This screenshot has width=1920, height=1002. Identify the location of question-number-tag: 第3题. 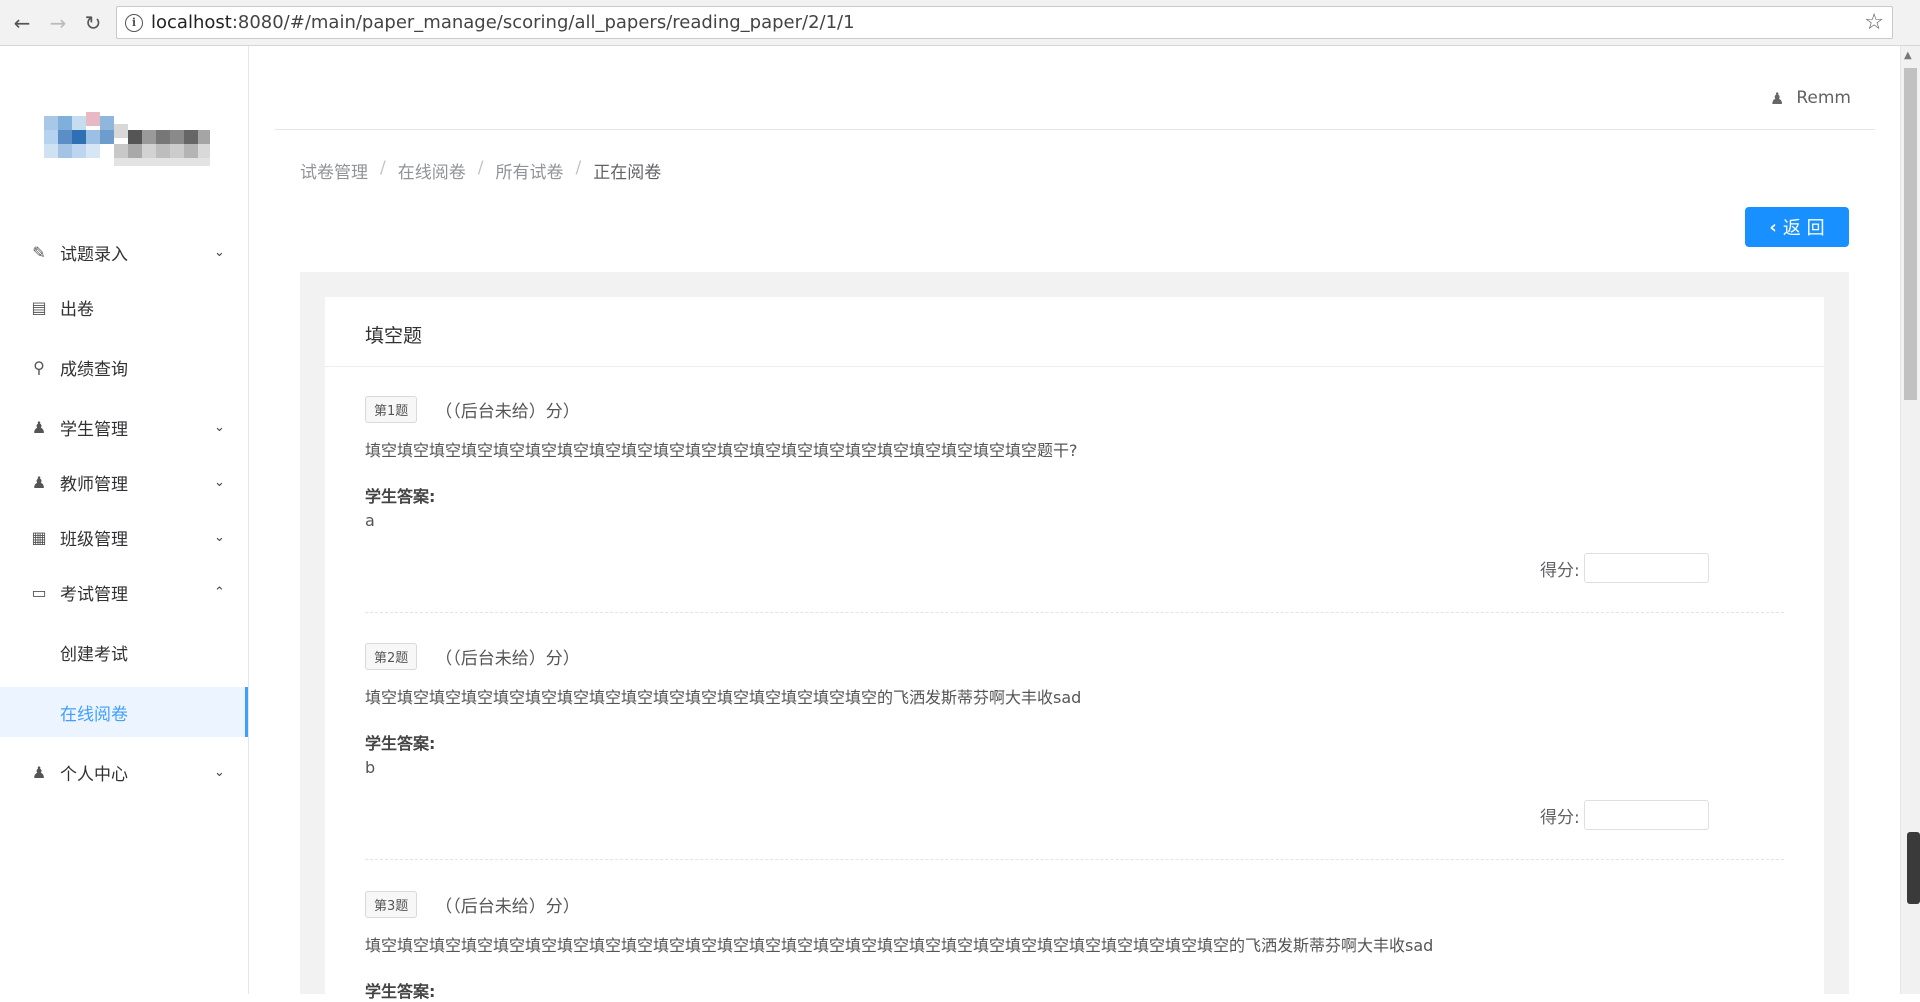
(391, 904).